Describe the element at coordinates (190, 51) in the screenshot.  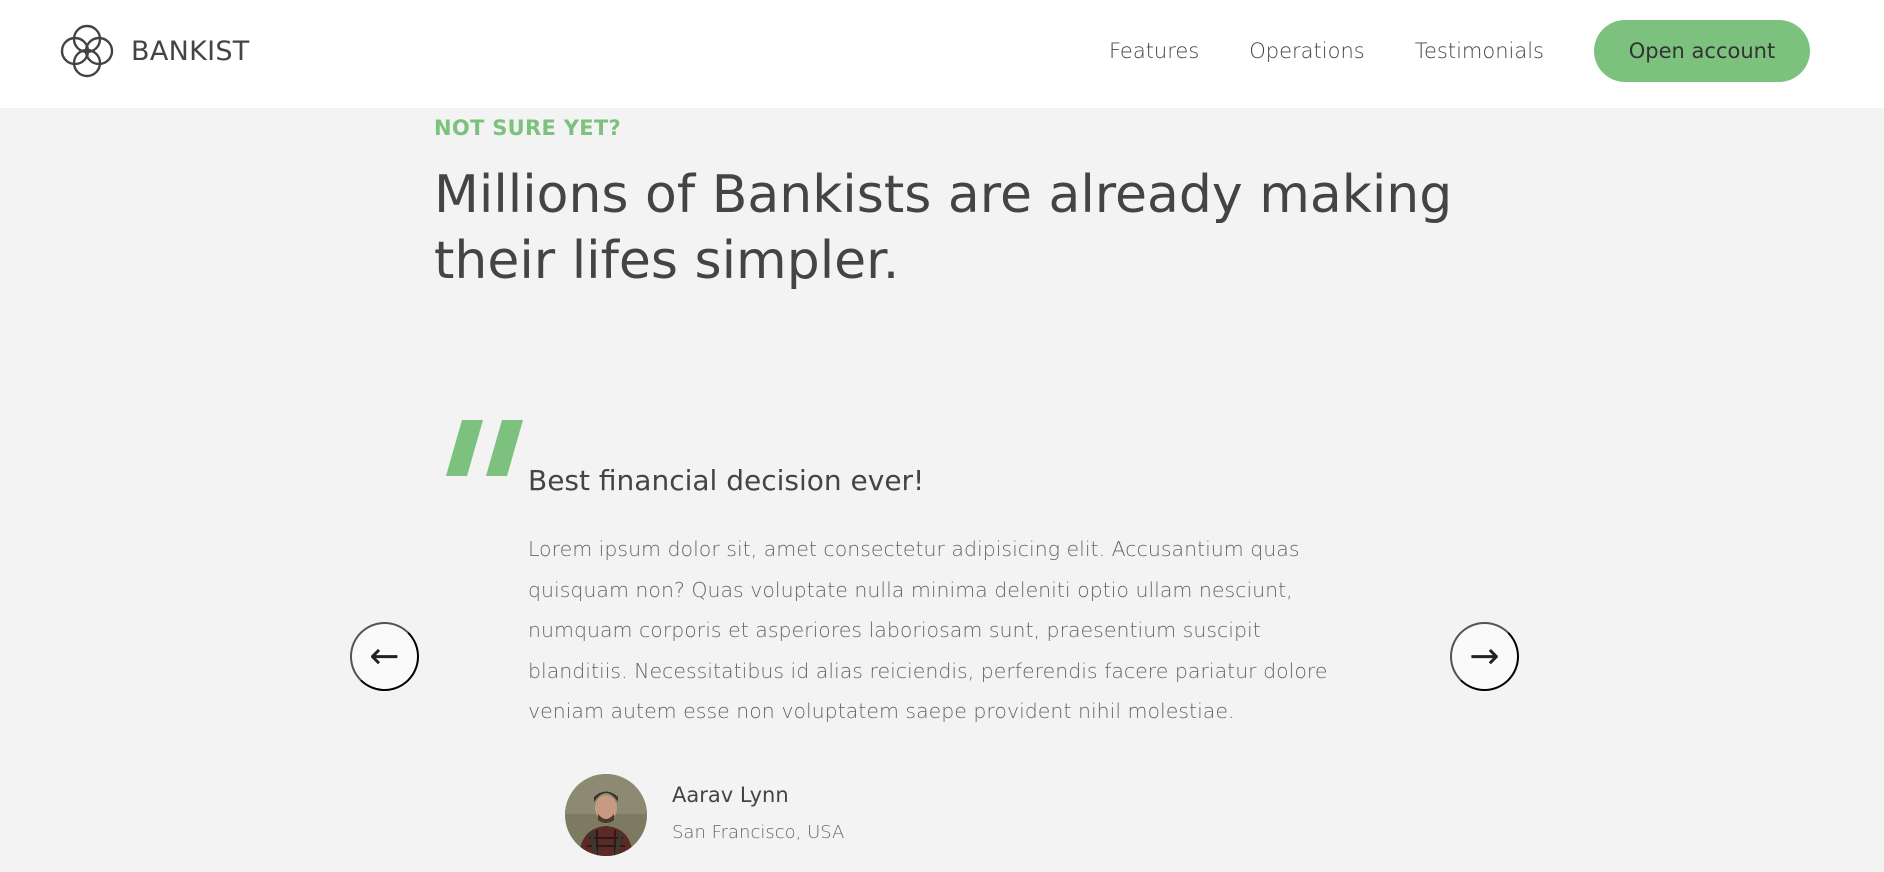
I see `brand-name: BANKIST` at that location.